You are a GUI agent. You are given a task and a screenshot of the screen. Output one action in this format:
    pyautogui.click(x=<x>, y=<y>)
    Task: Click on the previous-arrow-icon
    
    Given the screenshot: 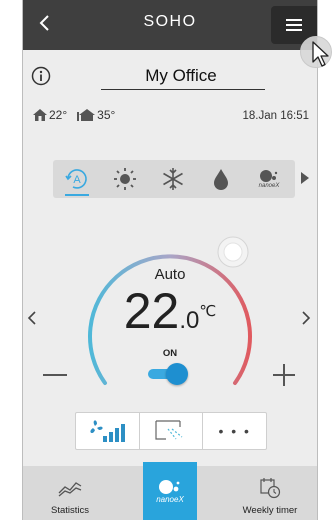 What is the action you would take?
    pyautogui.click(x=32, y=318)
    